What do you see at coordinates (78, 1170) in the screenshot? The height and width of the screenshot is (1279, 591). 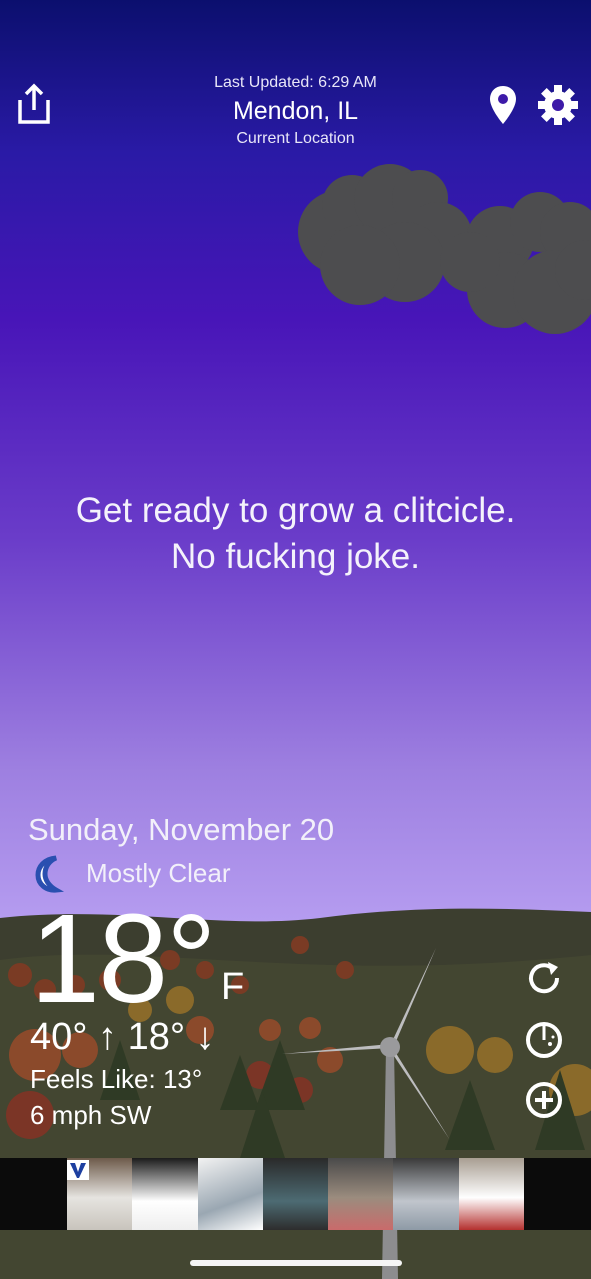 I see `ad-logo-icon` at bounding box center [78, 1170].